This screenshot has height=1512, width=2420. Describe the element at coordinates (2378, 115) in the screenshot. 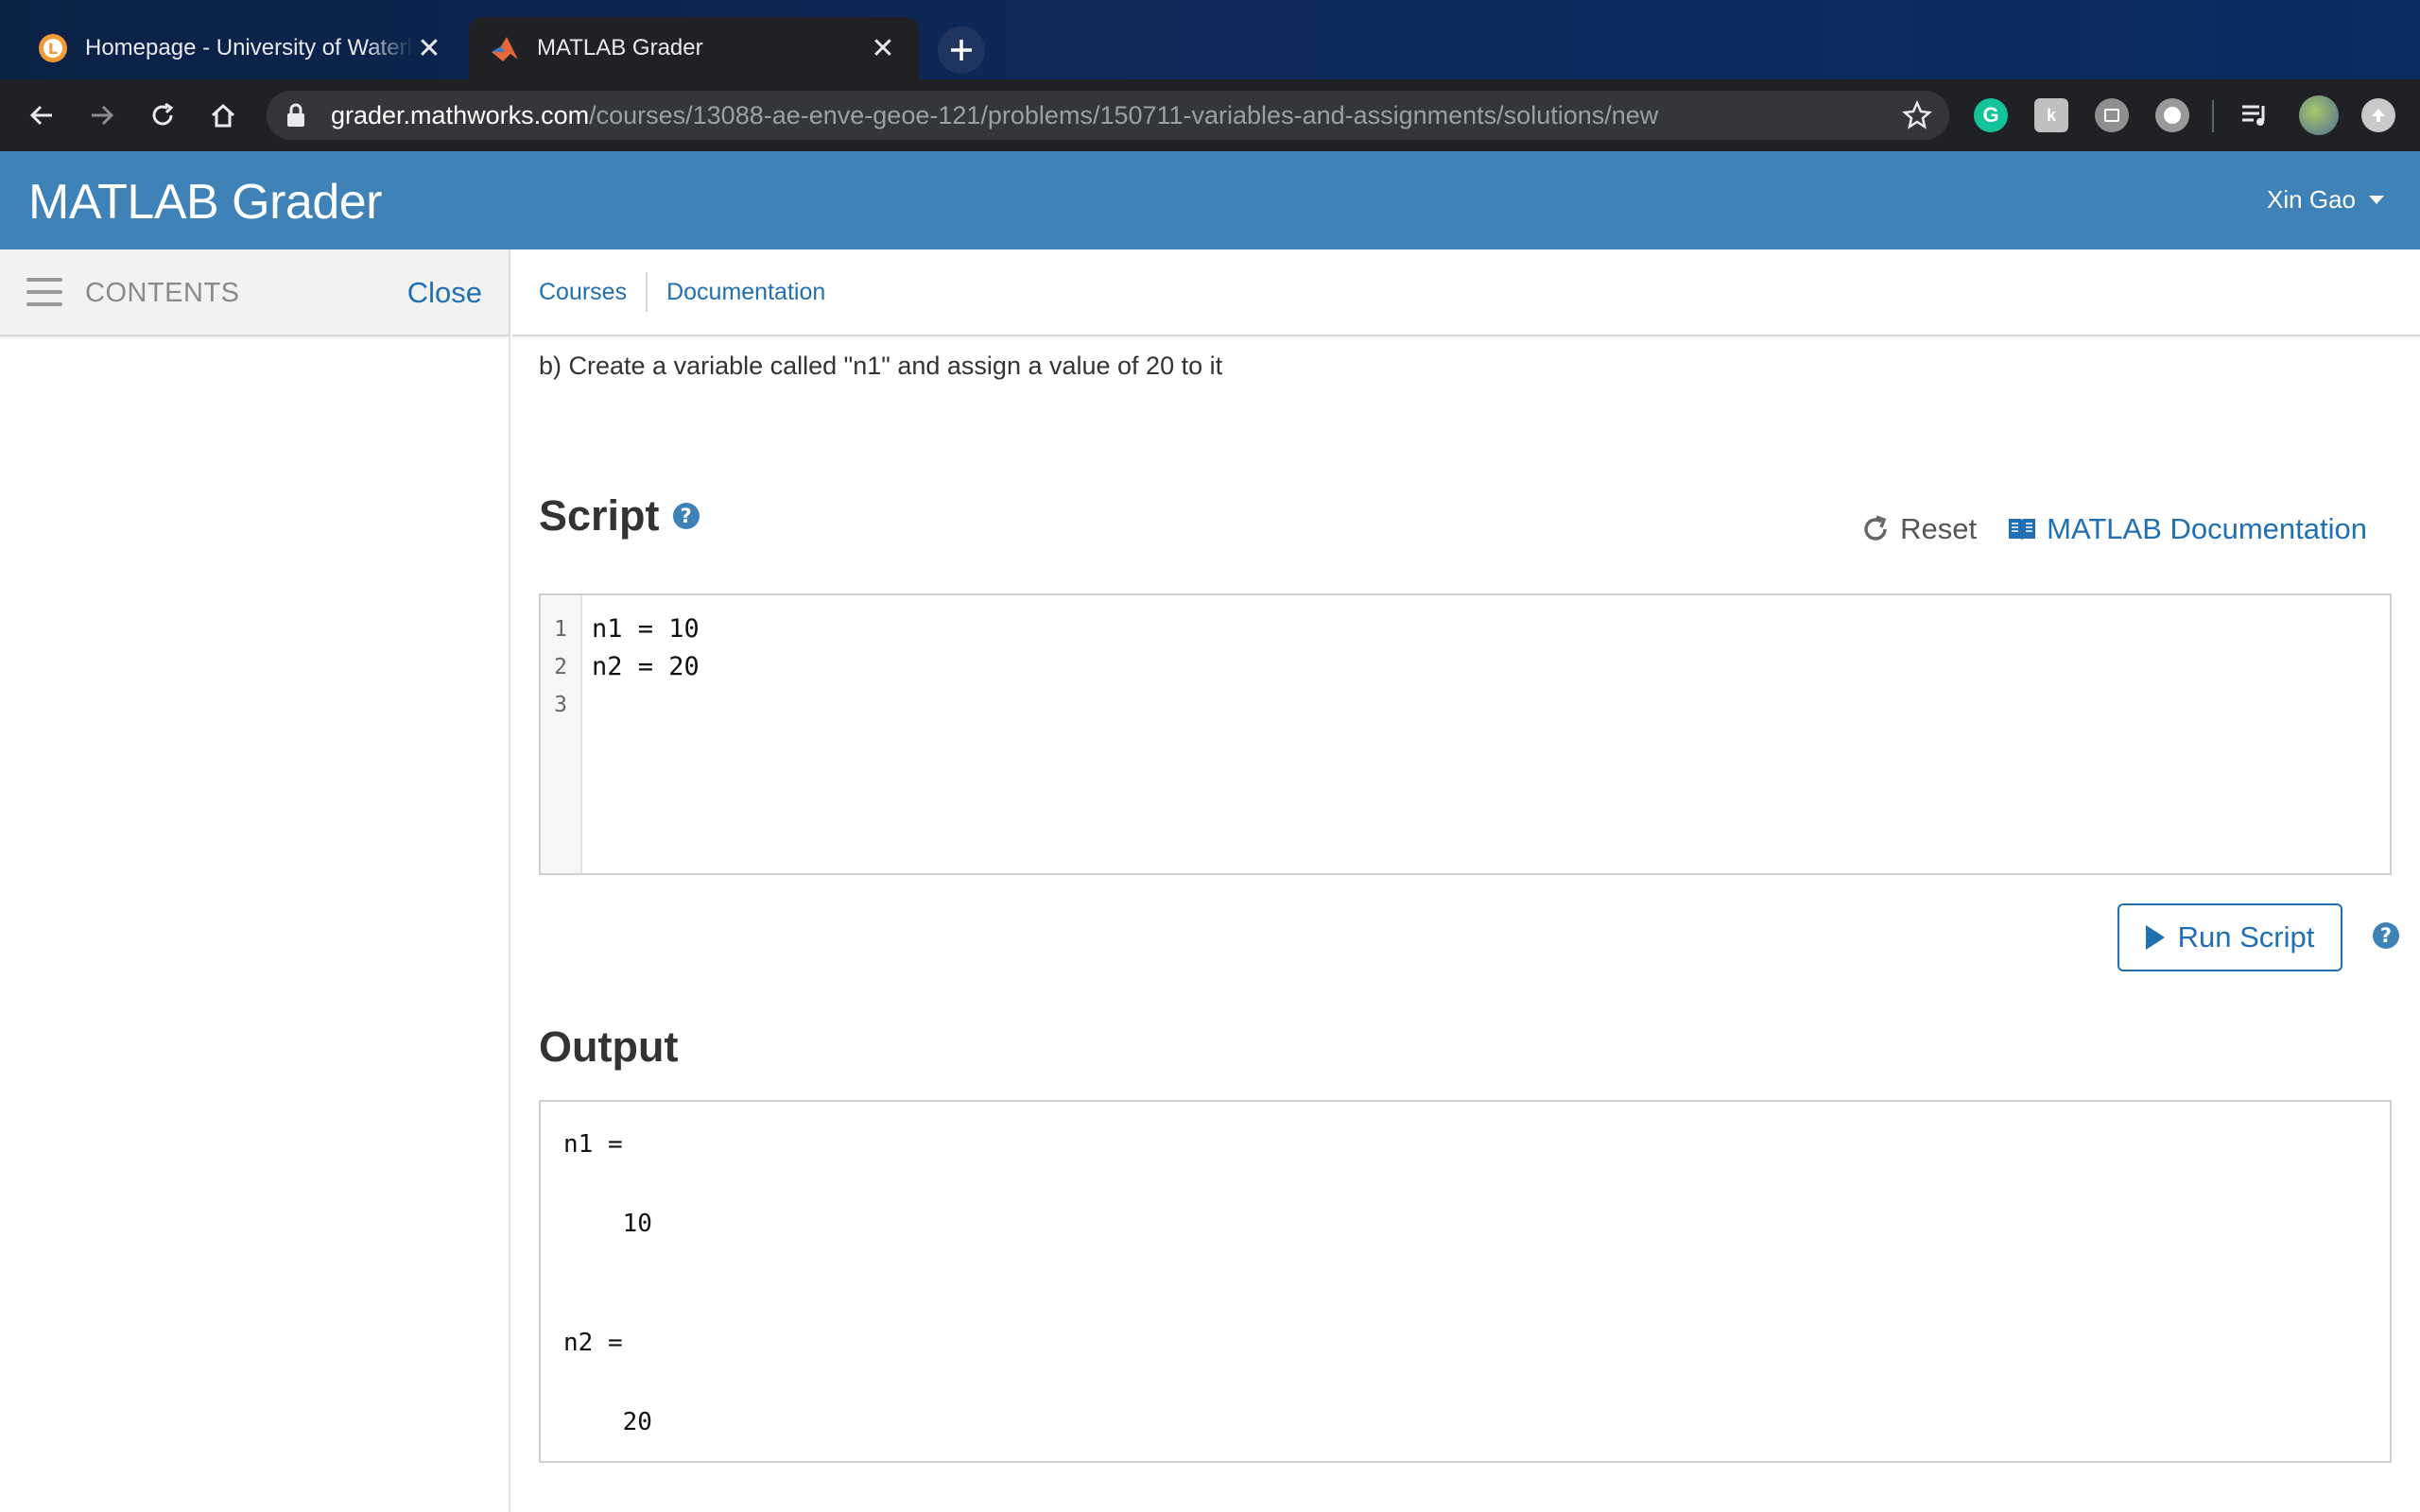

I see `update-icon` at that location.